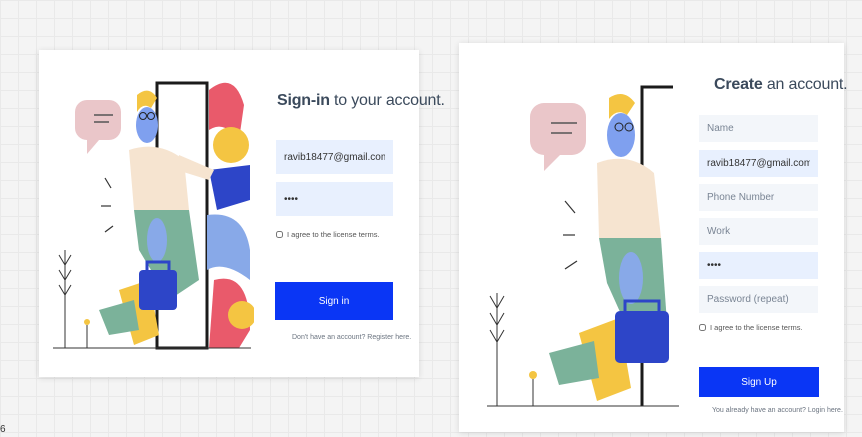  I want to click on signin-button: Sign in, so click(334, 301).